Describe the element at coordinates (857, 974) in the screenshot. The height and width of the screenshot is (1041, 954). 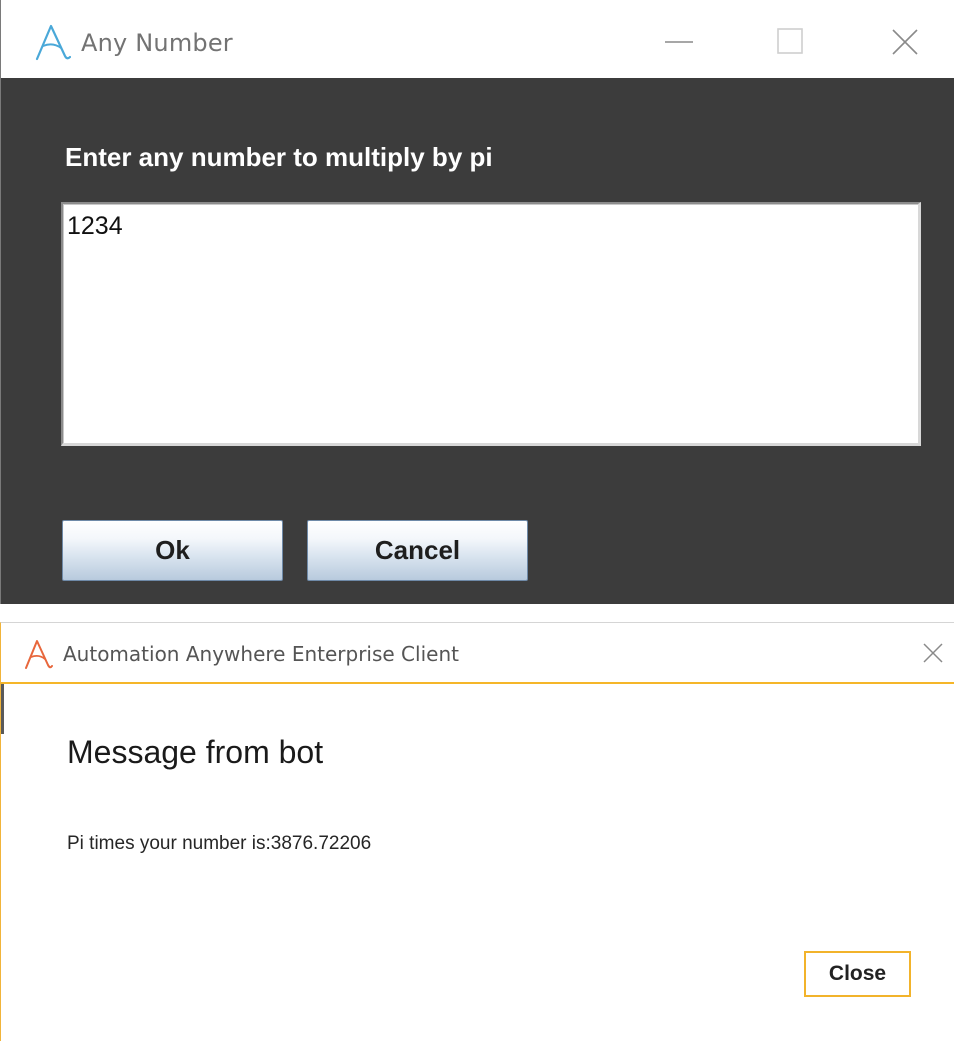
I see `close-button: Close` at that location.